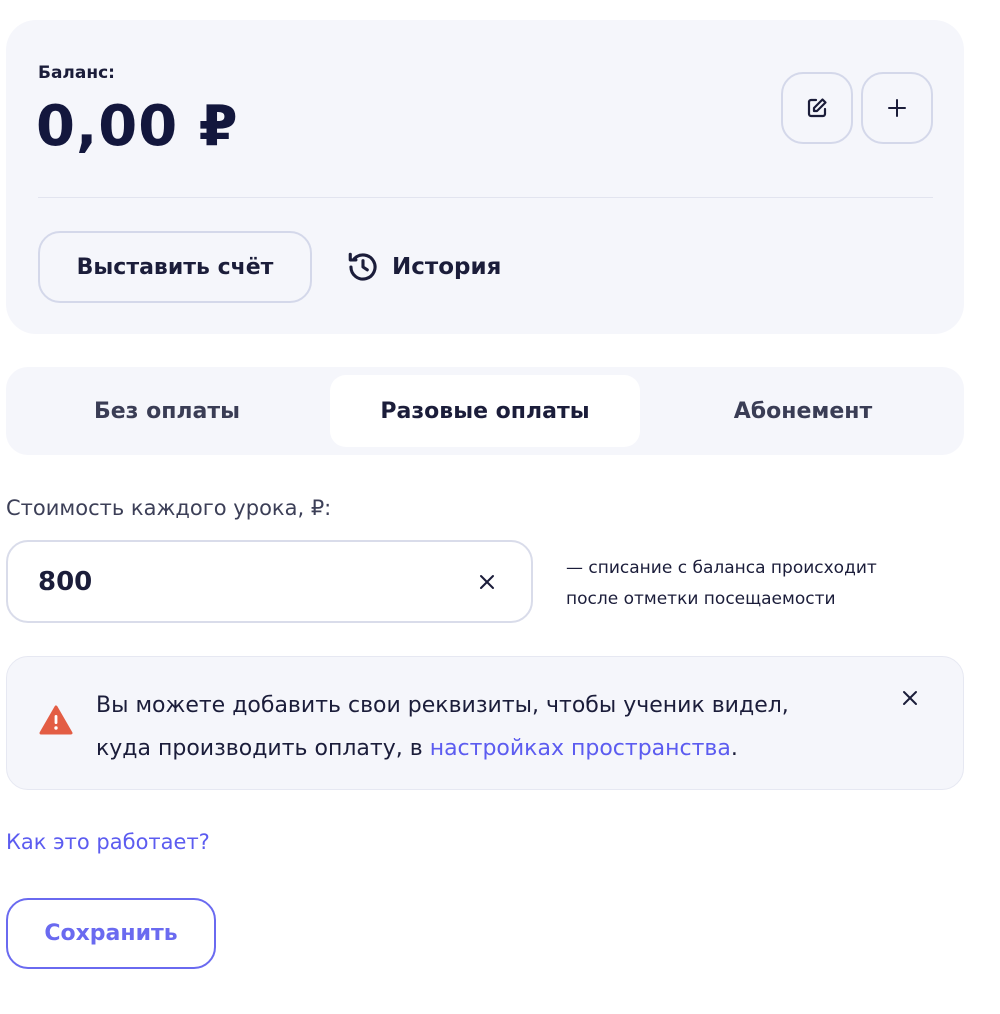 The width and height of the screenshot is (1000, 1014). Describe the element at coordinates (56, 720) in the screenshot. I see `warning-icon` at that location.